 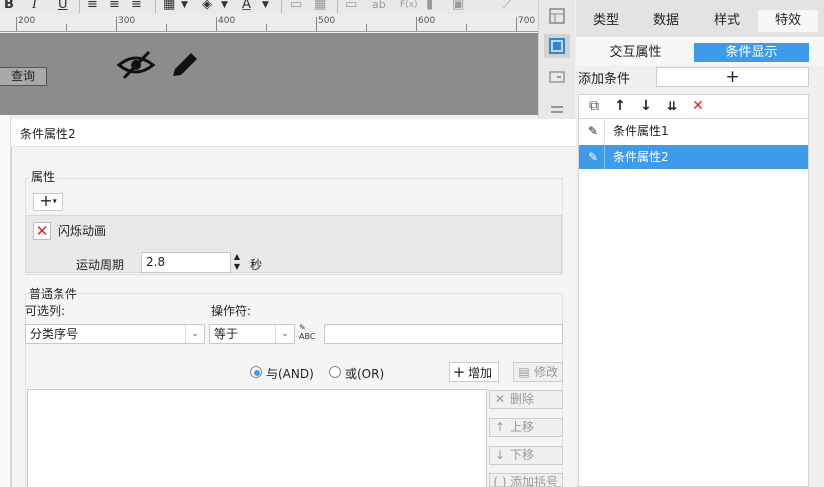 What do you see at coordinates (246, 6) in the screenshot?
I see `text-color-button: A` at bounding box center [246, 6].